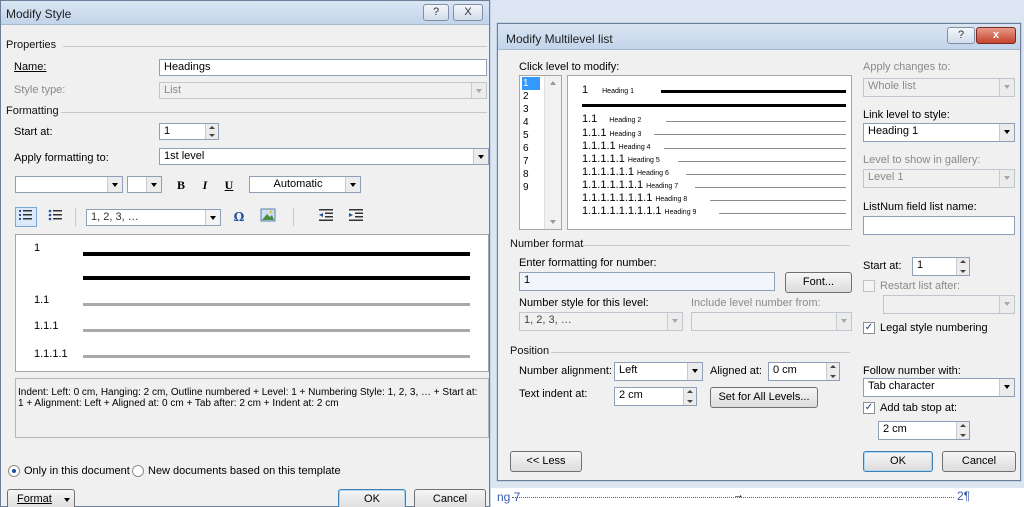 The image size is (1024, 507). Describe the element at coordinates (526, 122) in the screenshot. I see `level-item: 4` at that location.